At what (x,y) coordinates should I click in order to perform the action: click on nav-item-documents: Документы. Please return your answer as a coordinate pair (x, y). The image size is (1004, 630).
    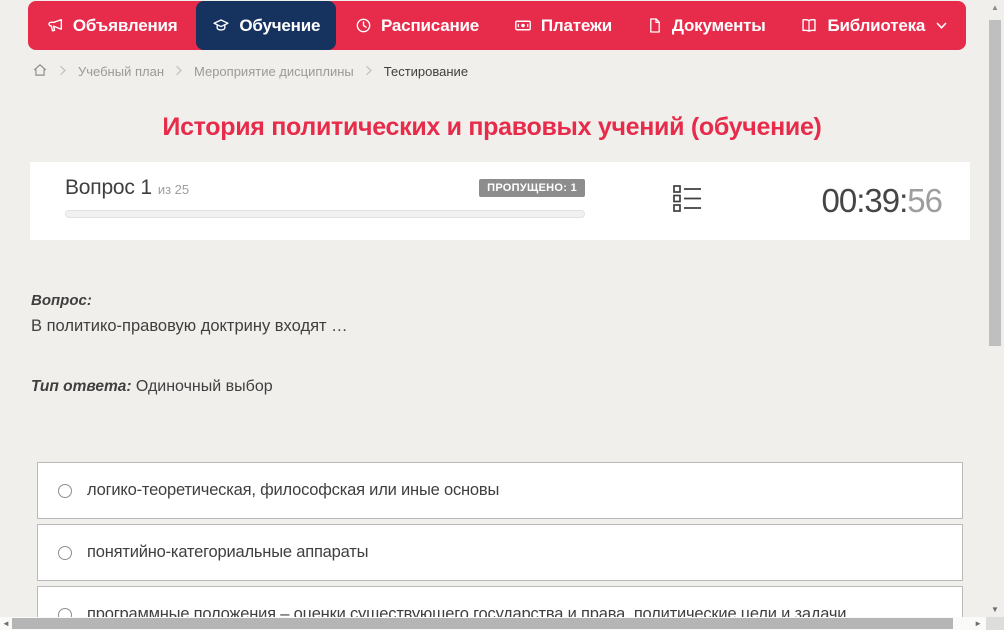
    Looking at the image, I should click on (706, 25).